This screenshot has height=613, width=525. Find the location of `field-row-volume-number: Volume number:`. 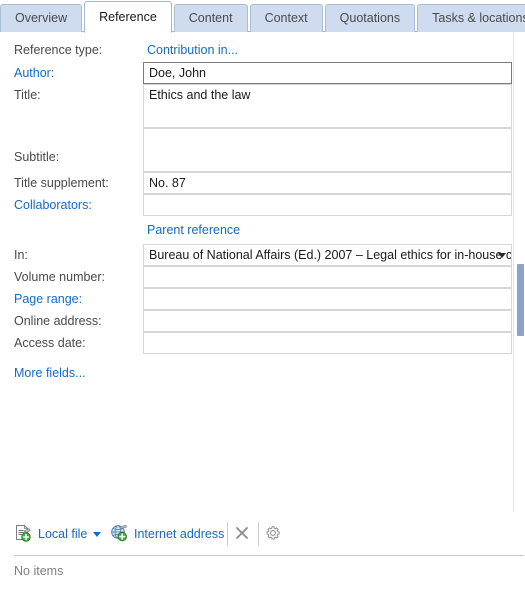

field-row-volume-number: Volume number: is located at coordinates (256, 277).